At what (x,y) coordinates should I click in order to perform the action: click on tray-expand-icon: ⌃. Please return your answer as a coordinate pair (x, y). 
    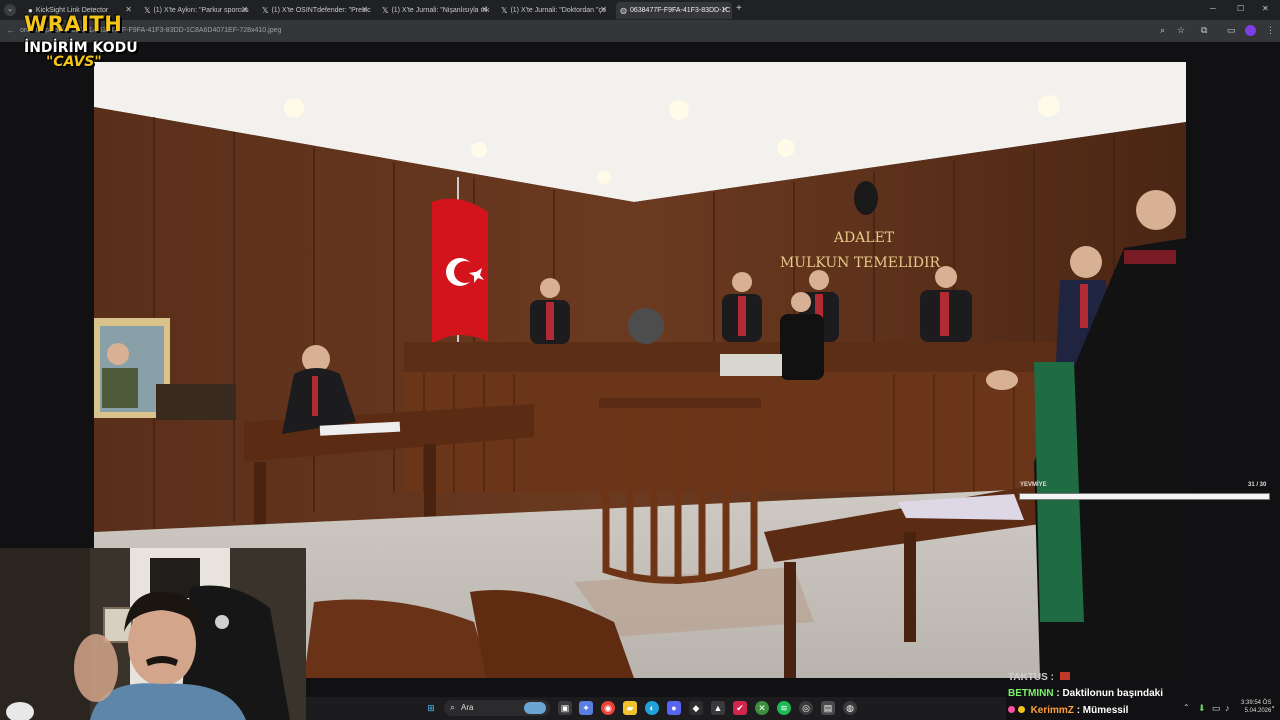
    Looking at the image, I should click on (1186, 707).